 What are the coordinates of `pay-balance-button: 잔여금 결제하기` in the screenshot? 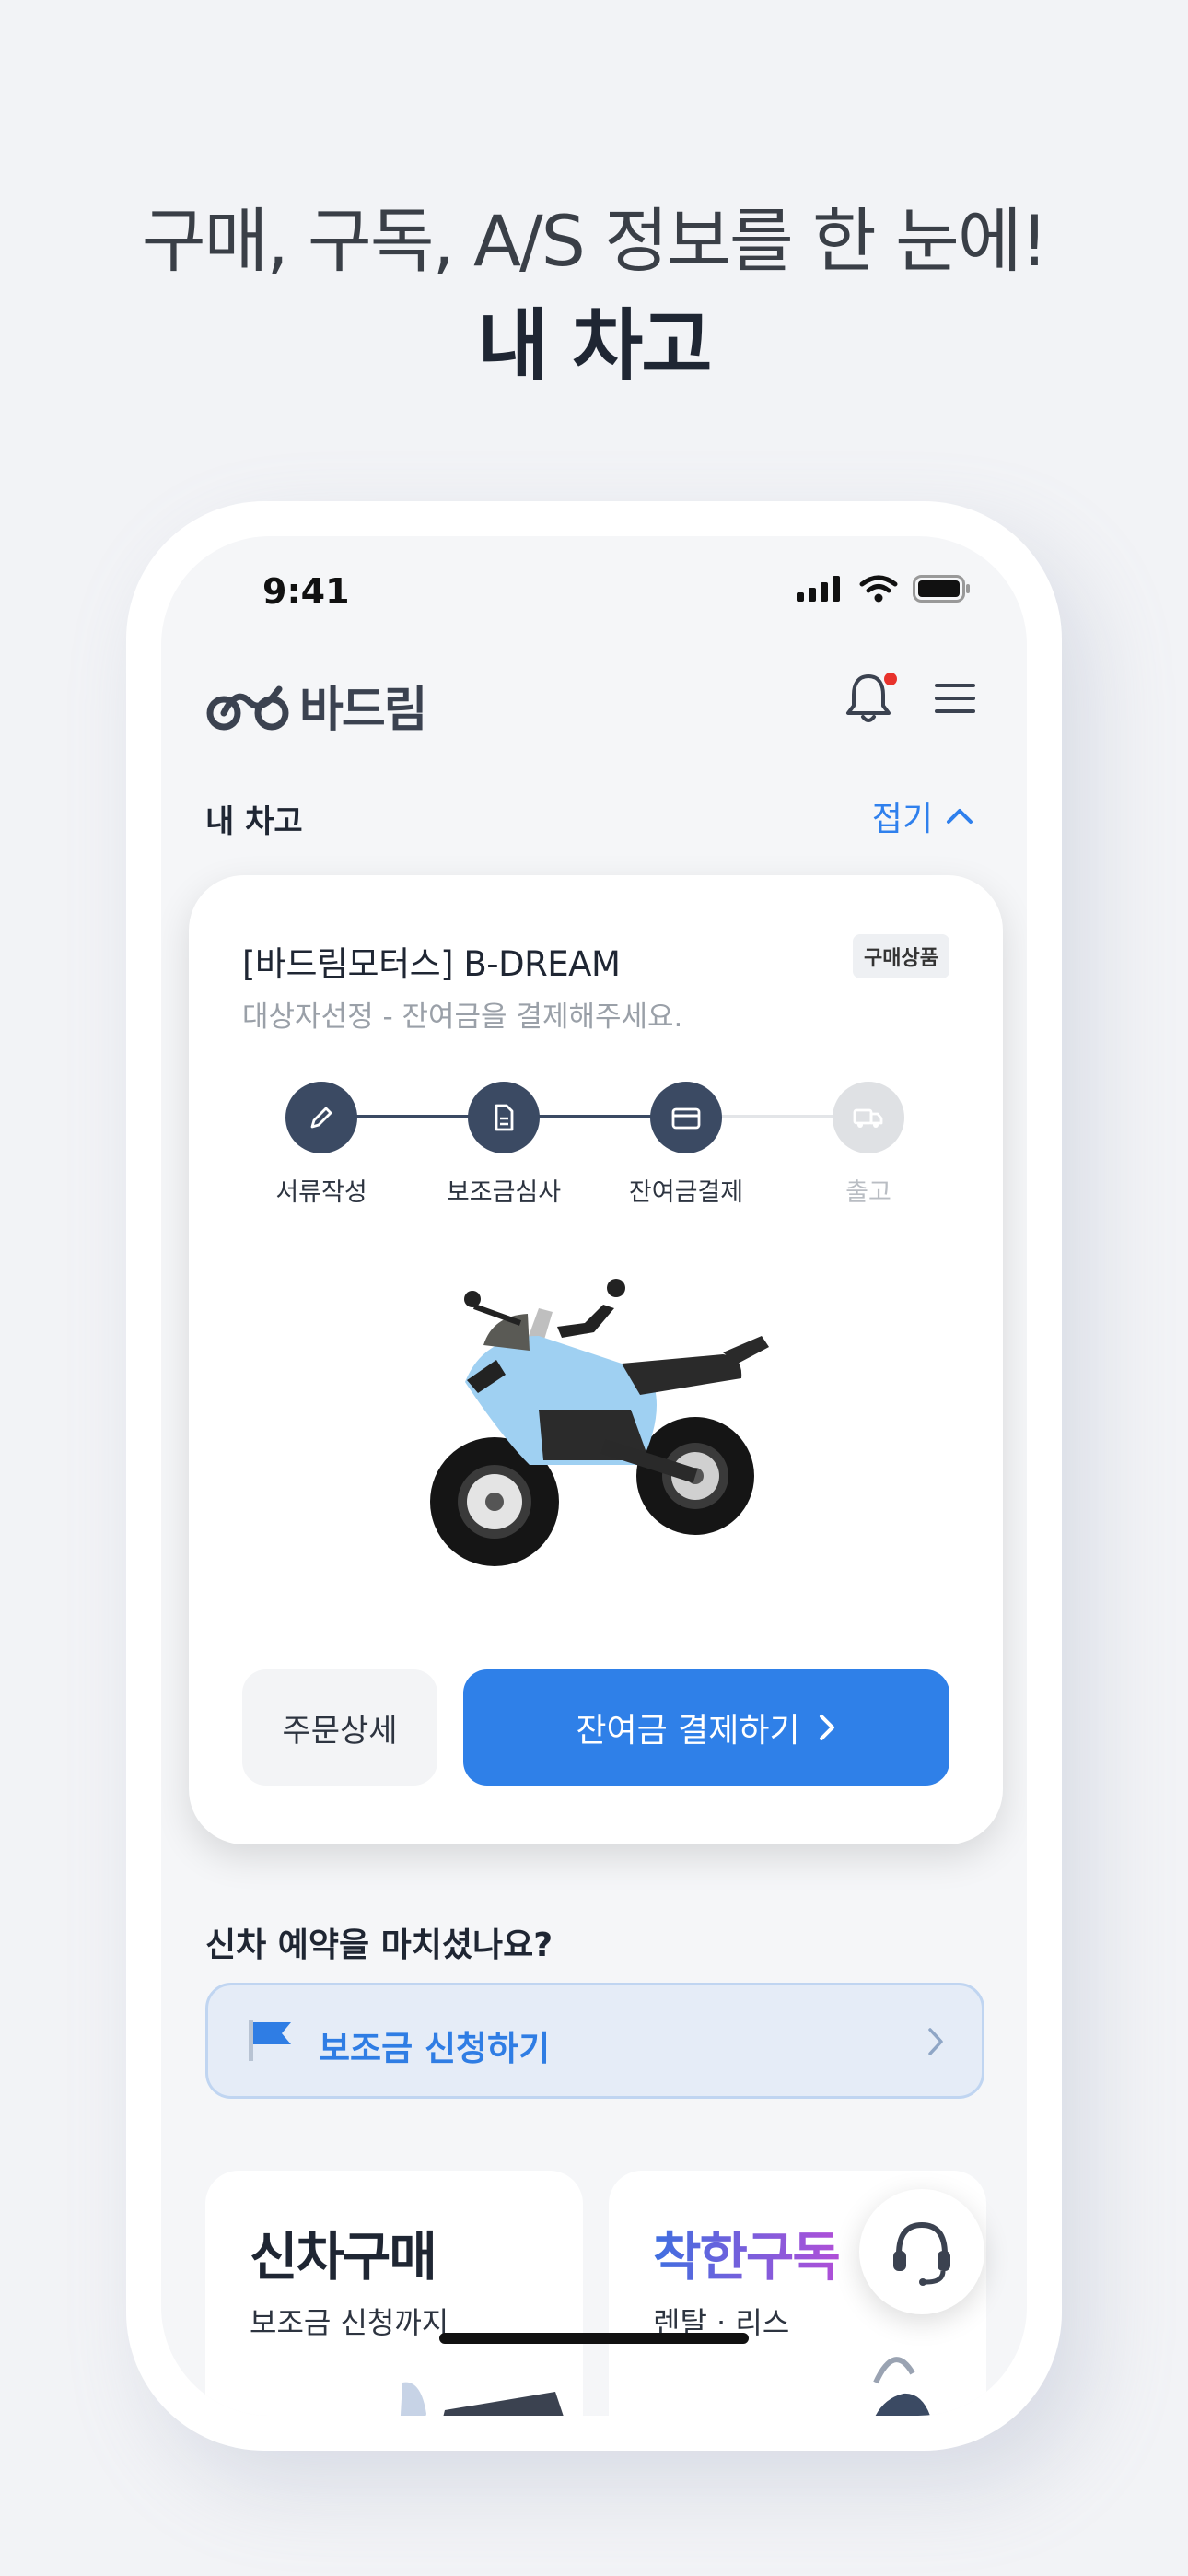 It's located at (706, 1727).